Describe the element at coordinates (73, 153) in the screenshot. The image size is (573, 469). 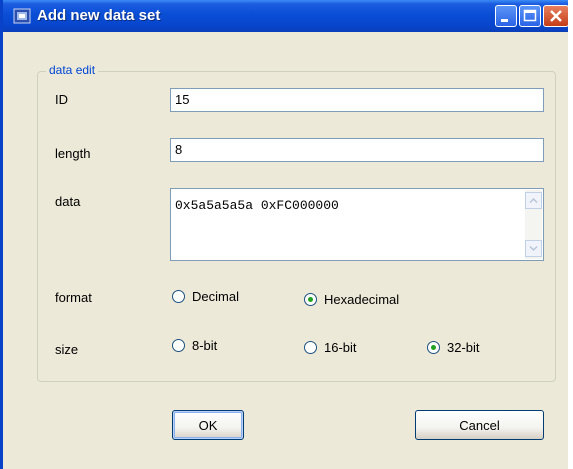
I see `length-label: length` at that location.